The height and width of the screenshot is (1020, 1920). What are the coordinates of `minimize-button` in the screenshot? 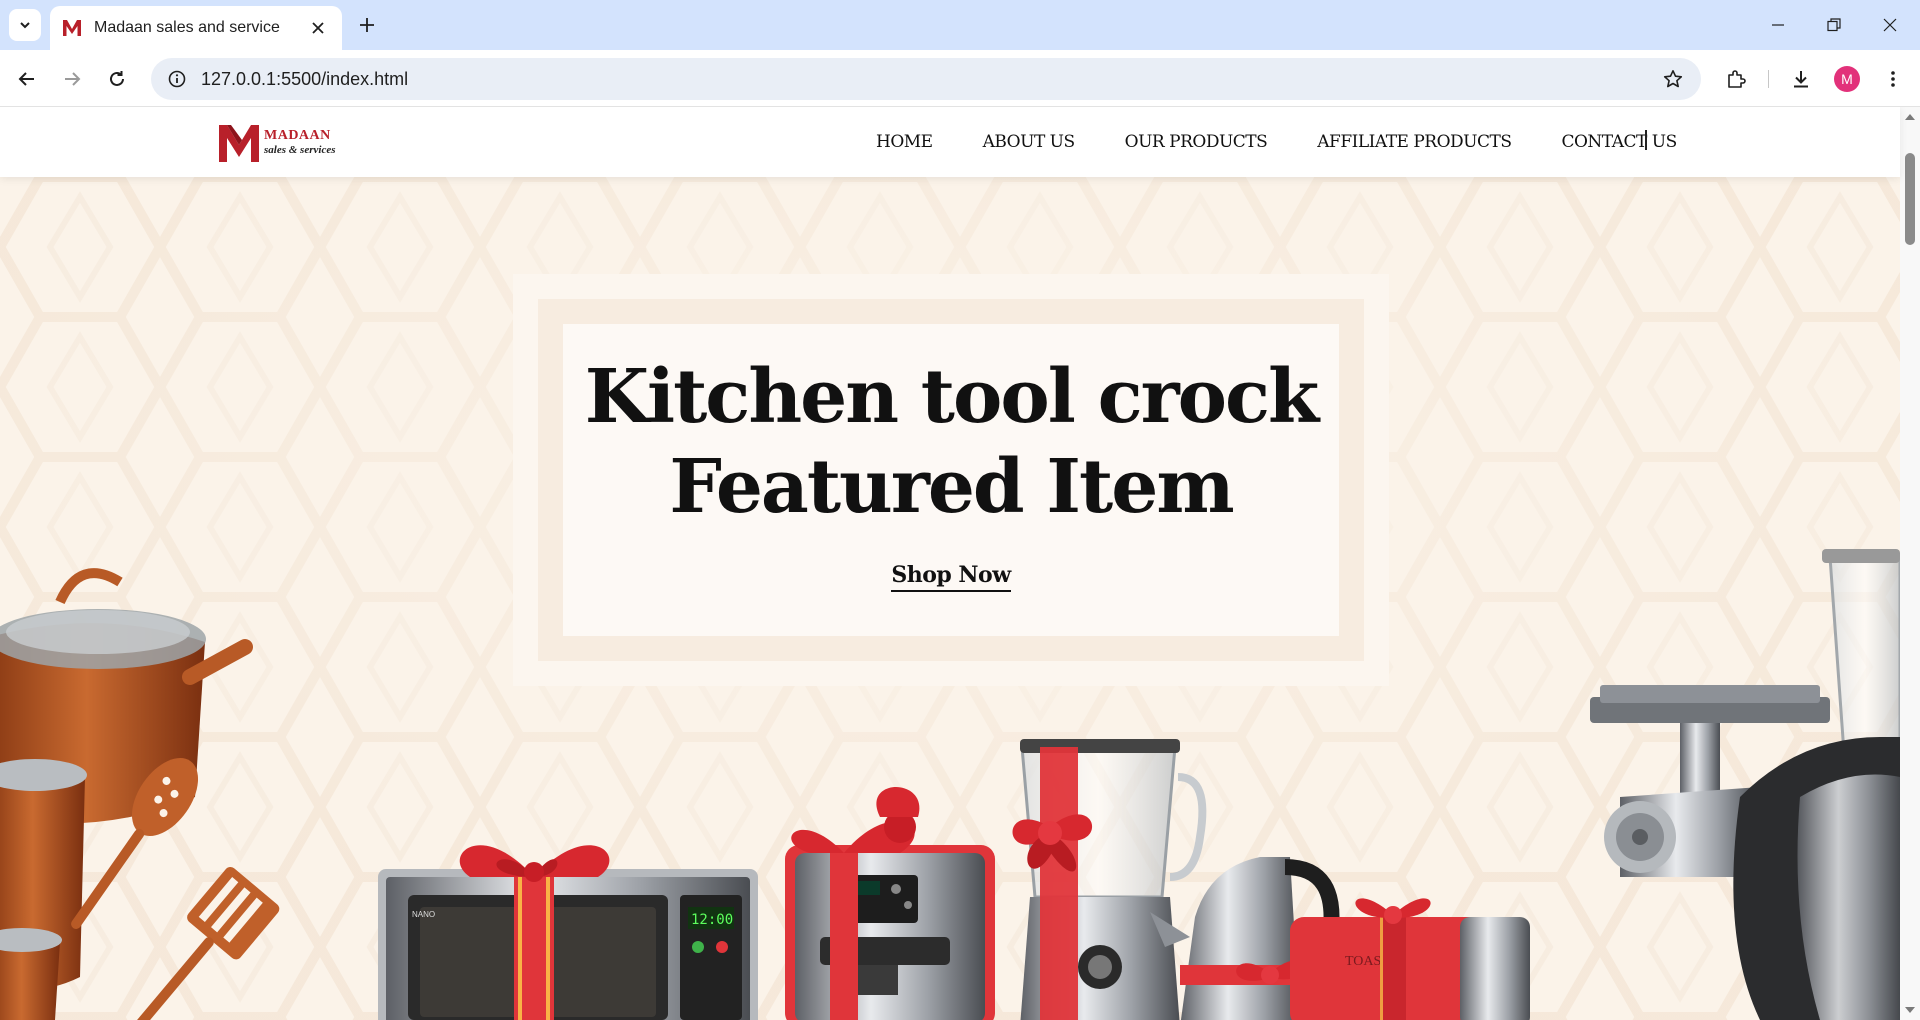 It's located at (1778, 25).